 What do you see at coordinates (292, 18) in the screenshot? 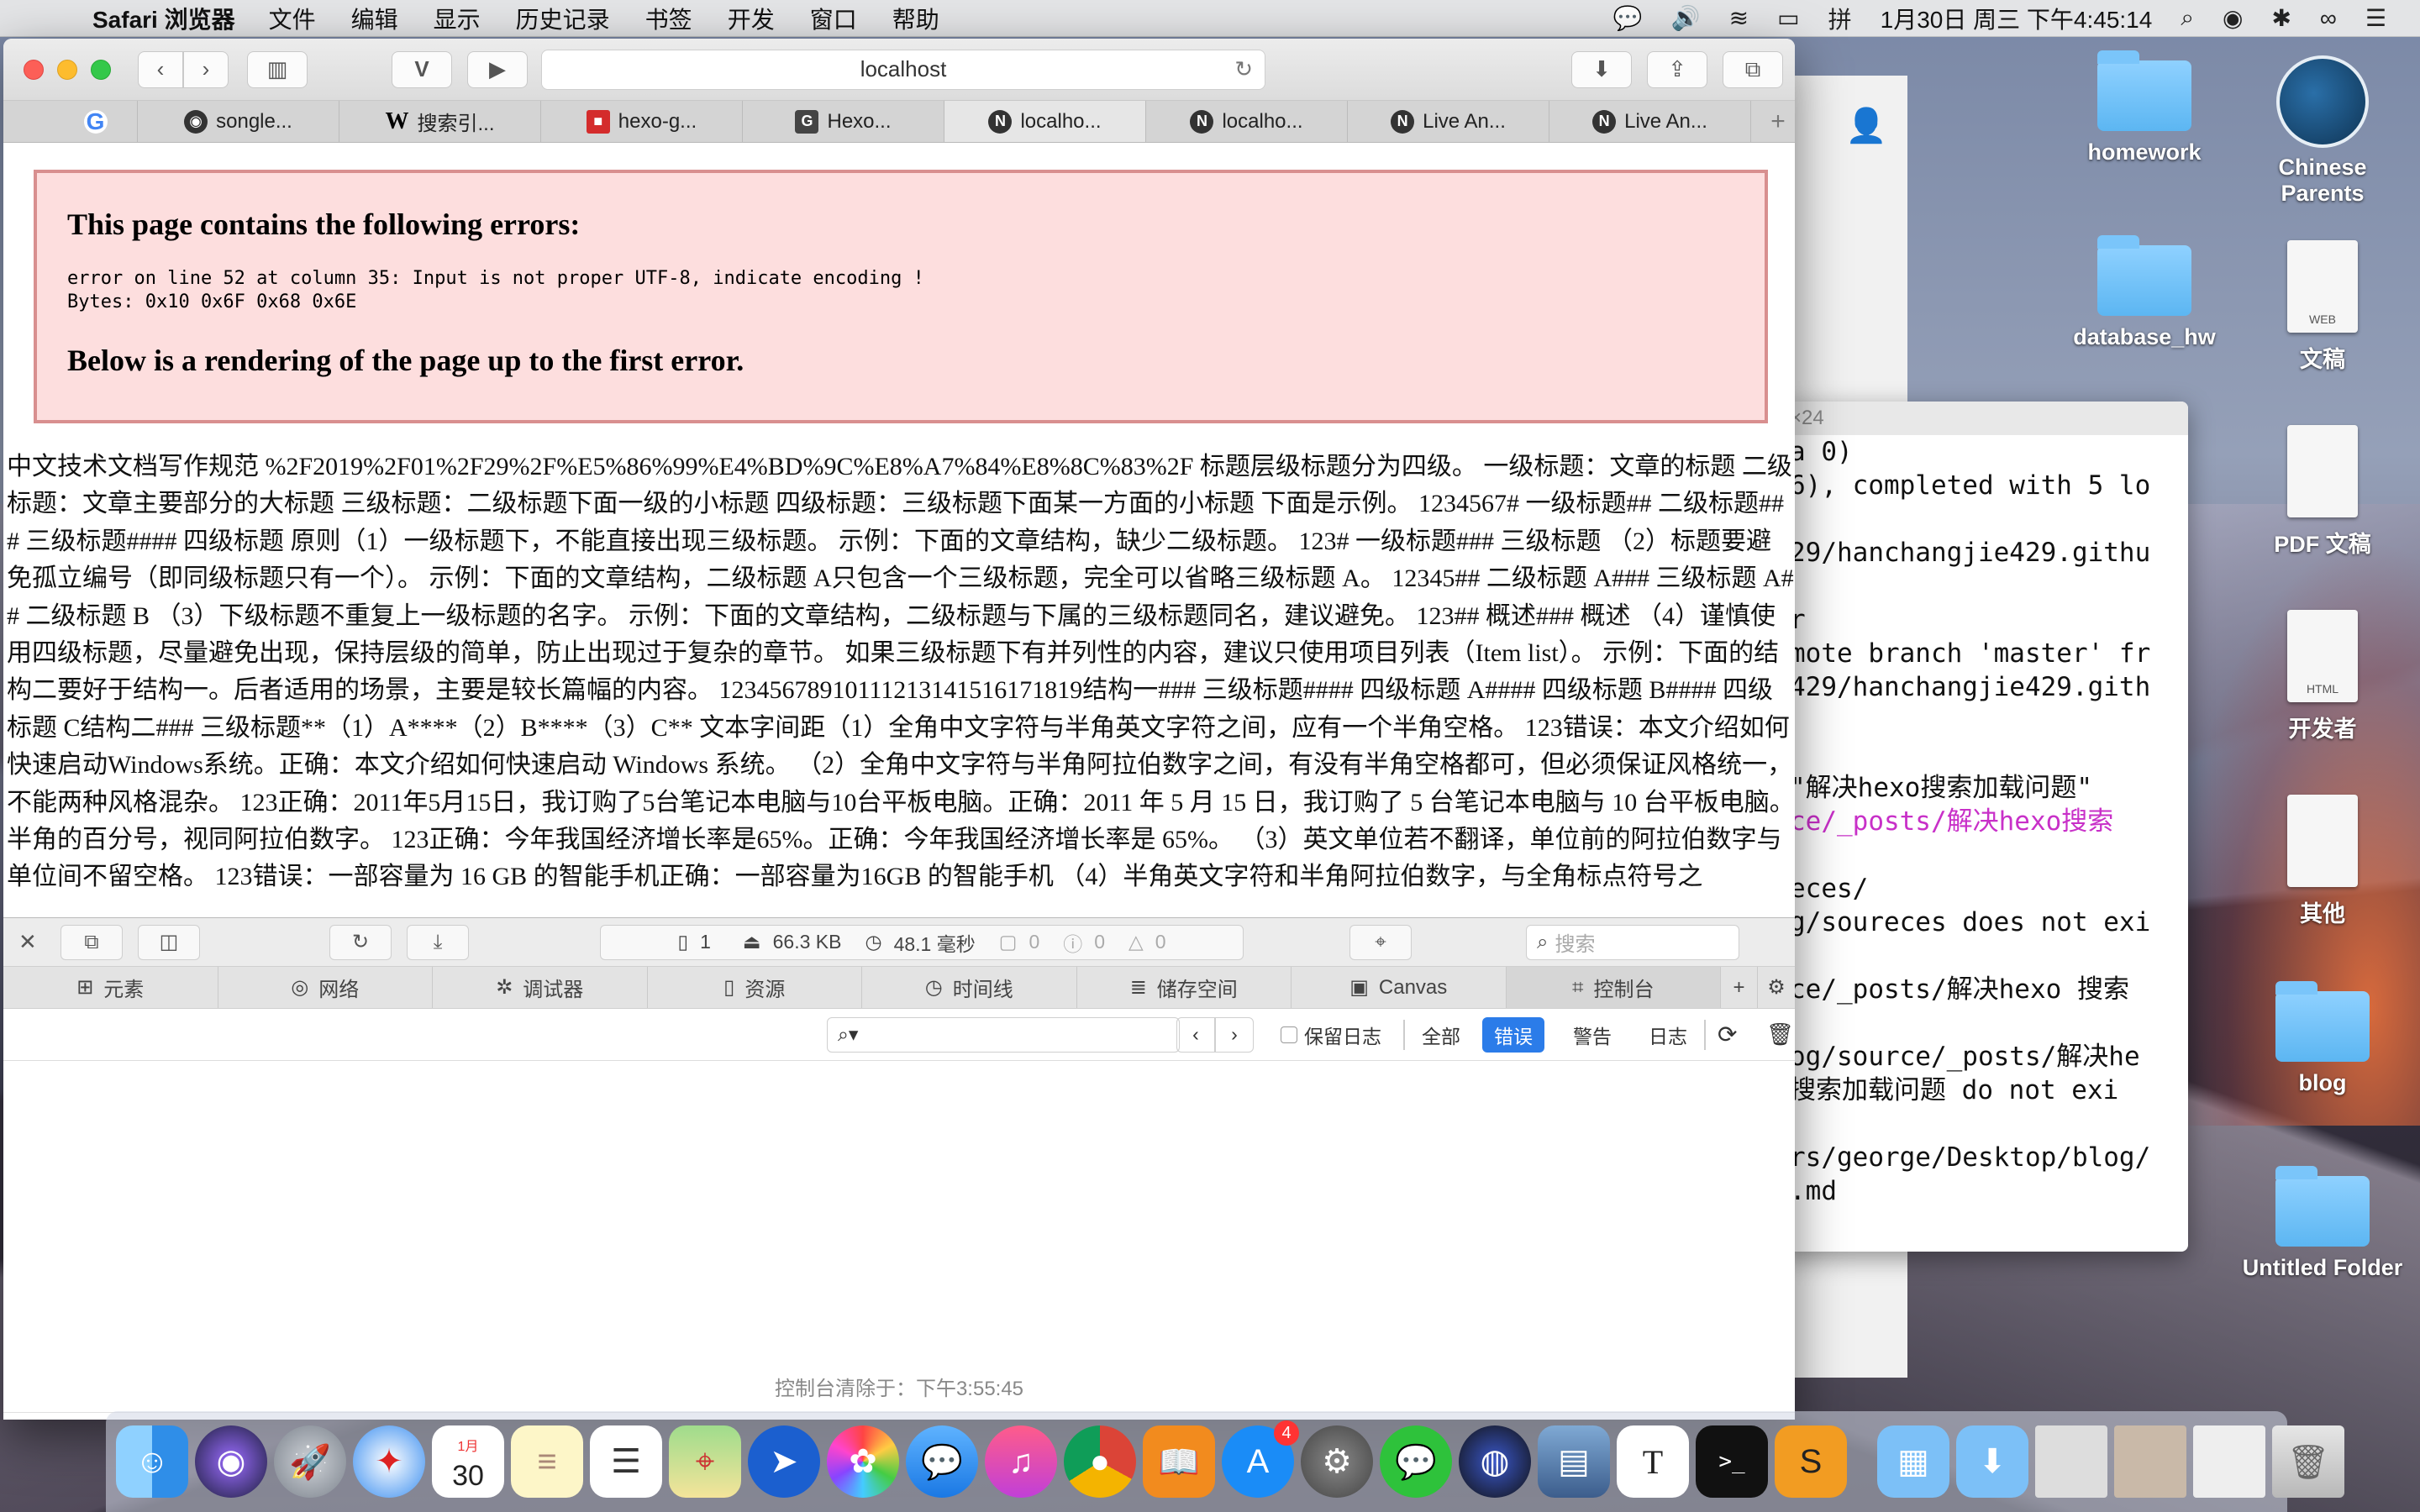
I see `menu-file: 文件` at bounding box center [292, 18].